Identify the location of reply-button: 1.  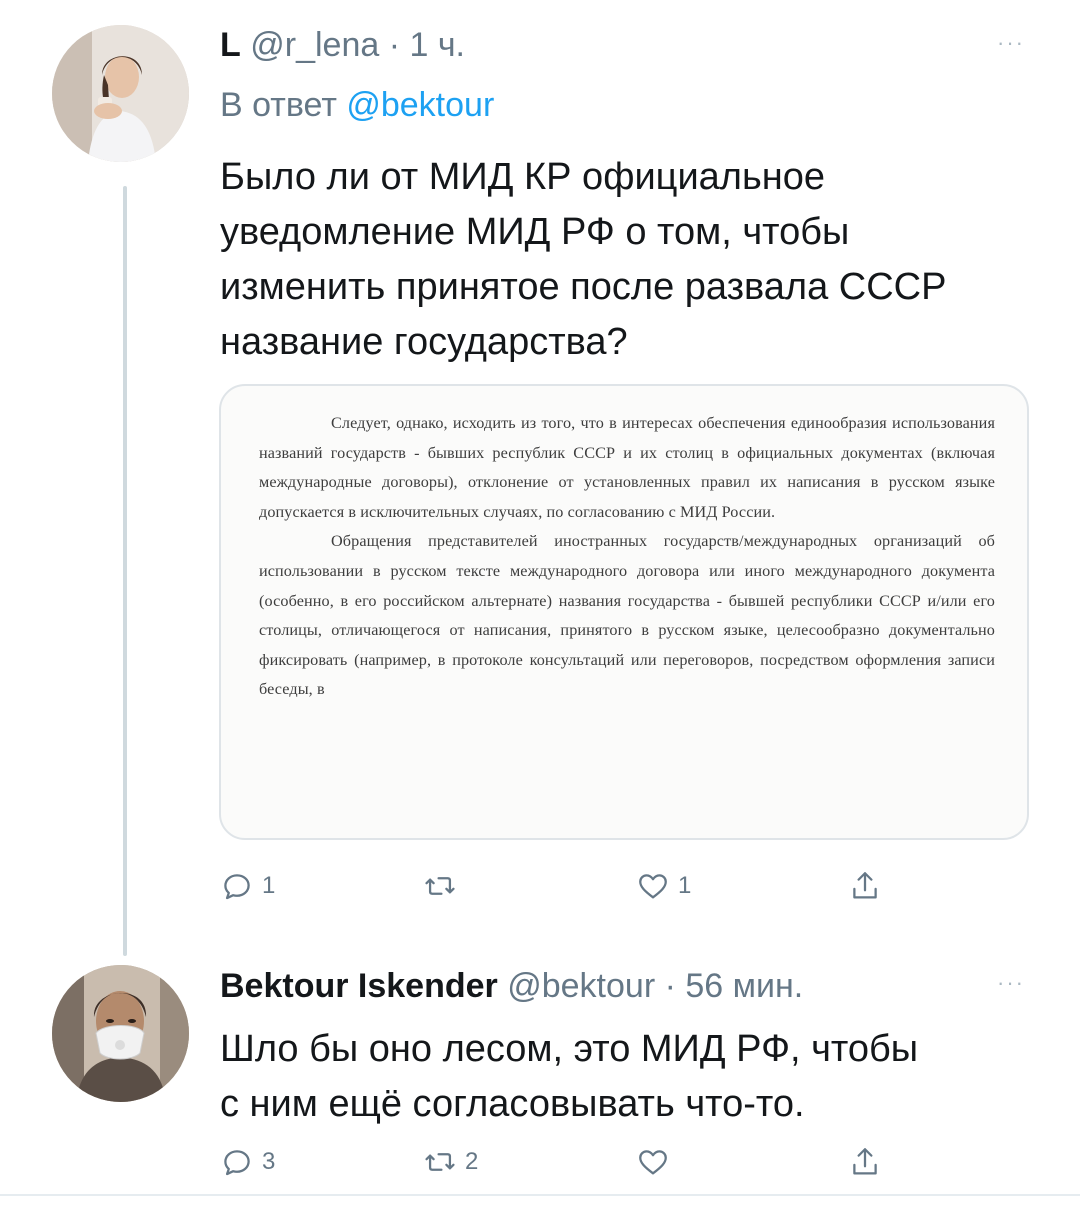
(247, 886).